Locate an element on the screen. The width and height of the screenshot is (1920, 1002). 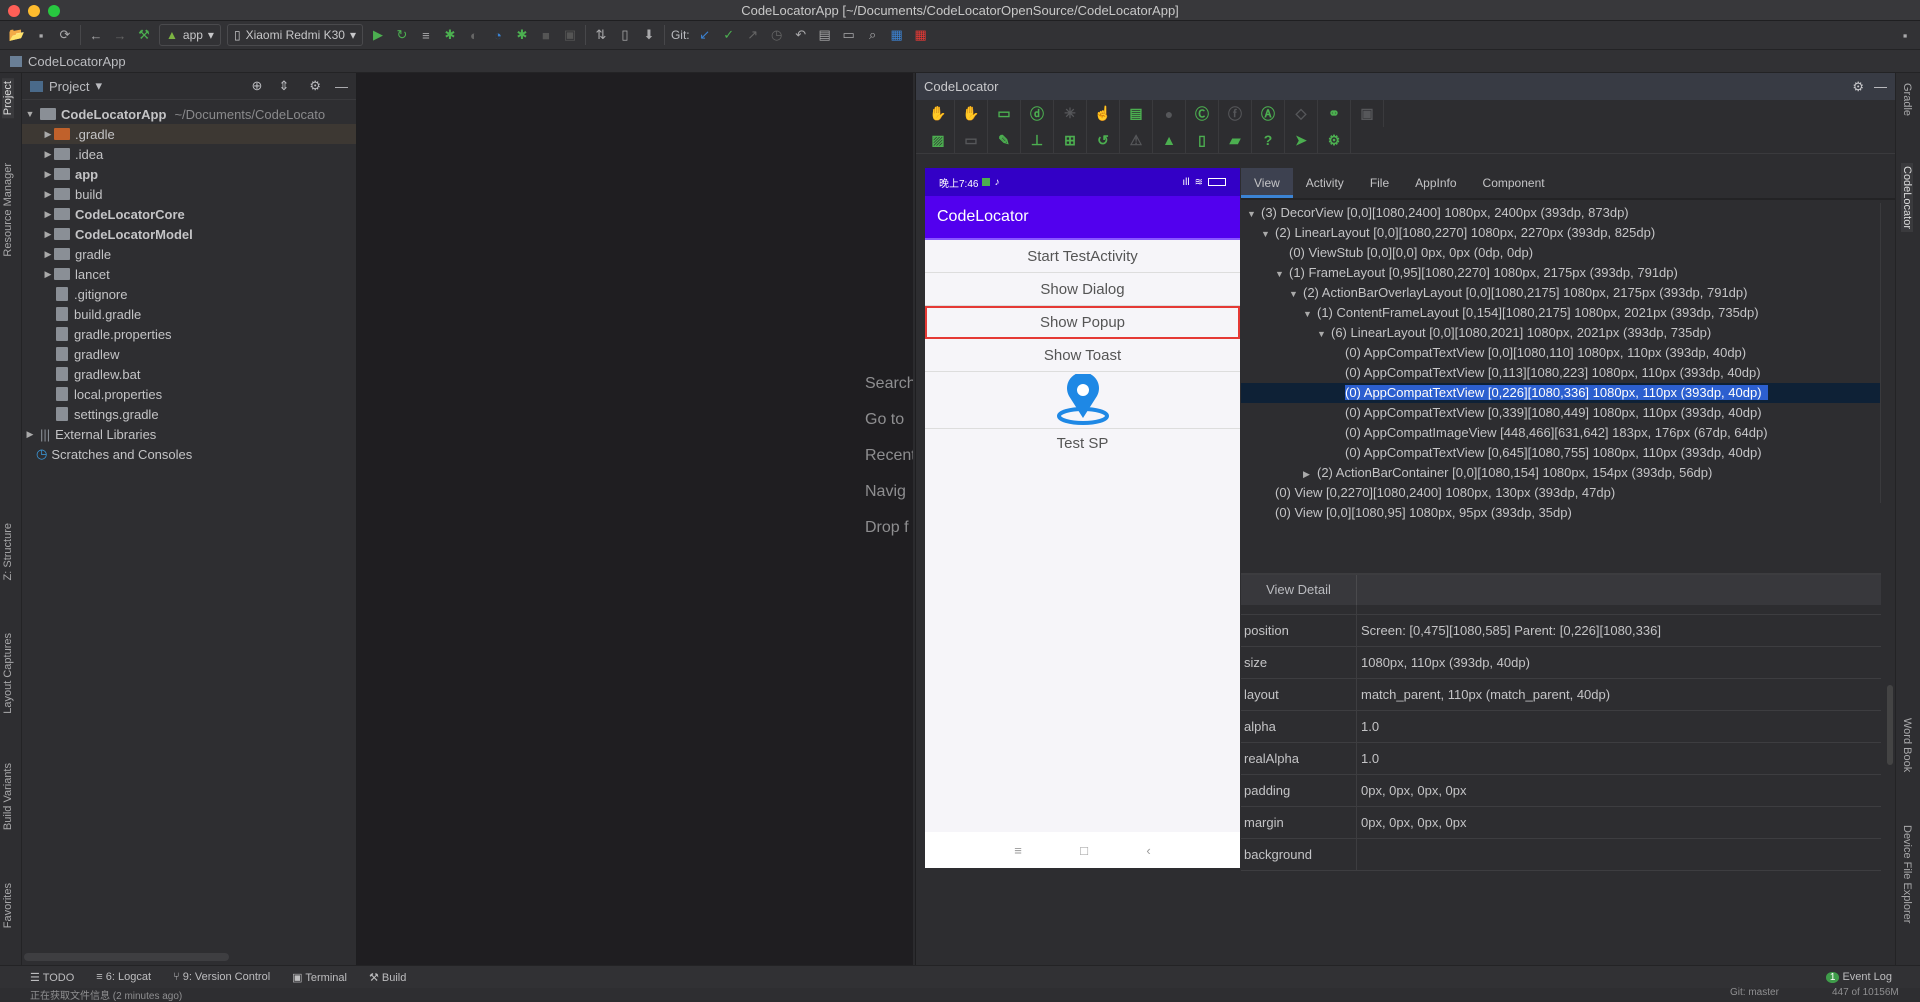
project-item: ▶ gradle is located at coordinates (189, 254).